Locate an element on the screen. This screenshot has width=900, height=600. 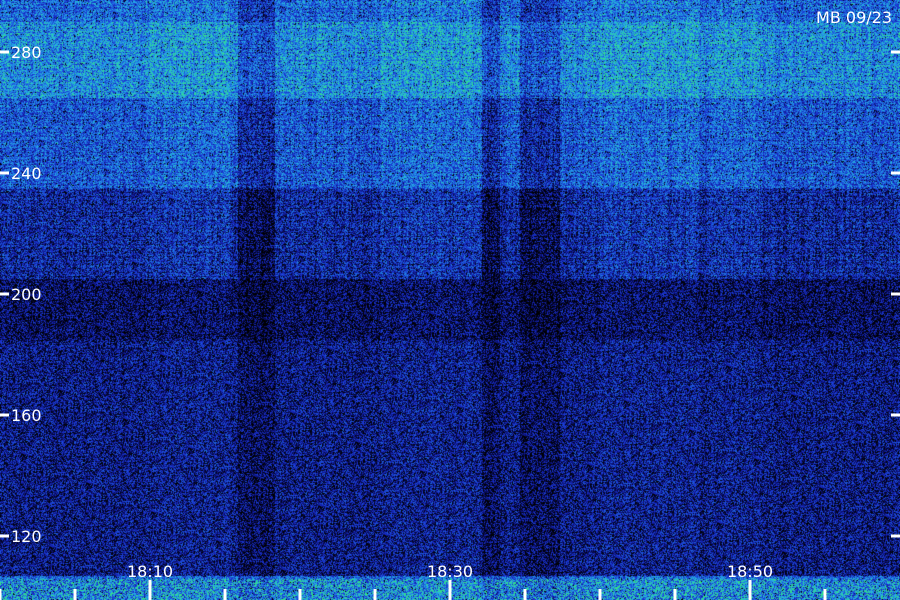
y-tick-label: 200 is located at coordinates (26, 294).